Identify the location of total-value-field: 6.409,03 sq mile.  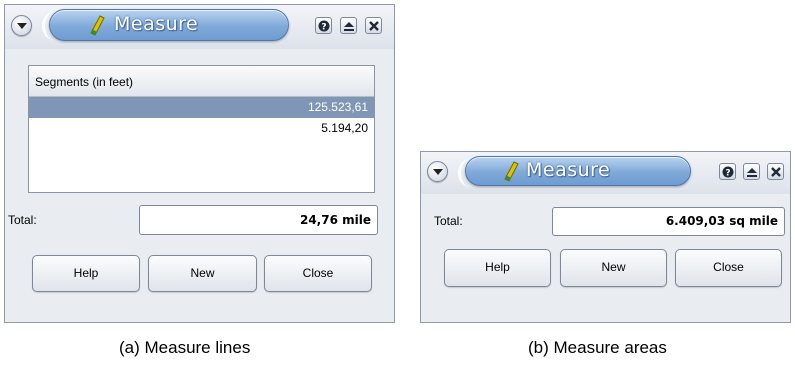
(668, 221).